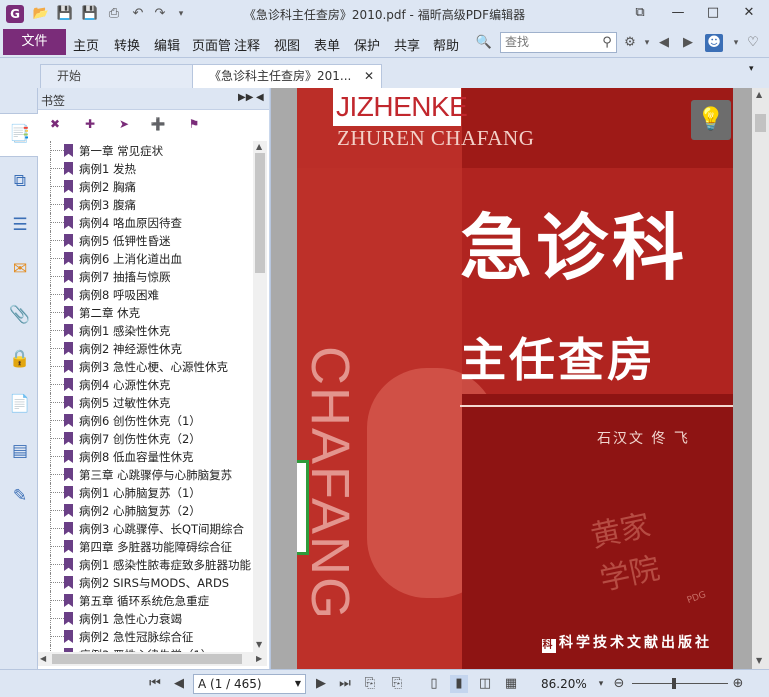  Describe the element at coordinates (15, 14) in the screenshot. I see `app-logo-icon: G` at that location.